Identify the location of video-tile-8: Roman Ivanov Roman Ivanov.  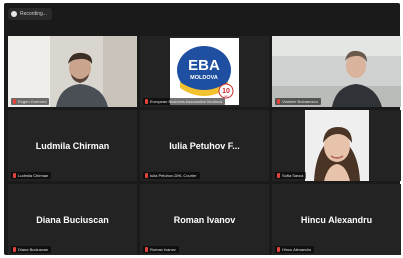
(204, 219).